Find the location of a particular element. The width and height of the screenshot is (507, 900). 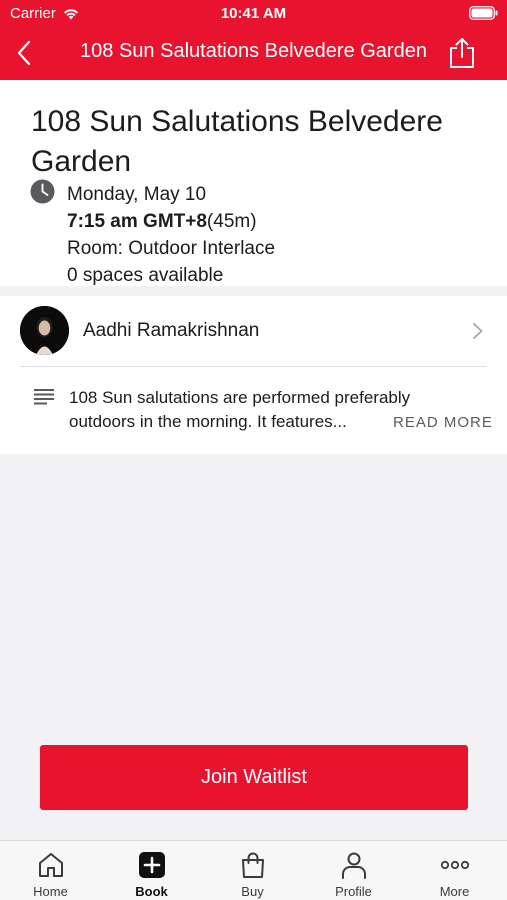

navigation-bar: 108 Sun Salutations Belvedere Garden is located at coordinates (253, 54).